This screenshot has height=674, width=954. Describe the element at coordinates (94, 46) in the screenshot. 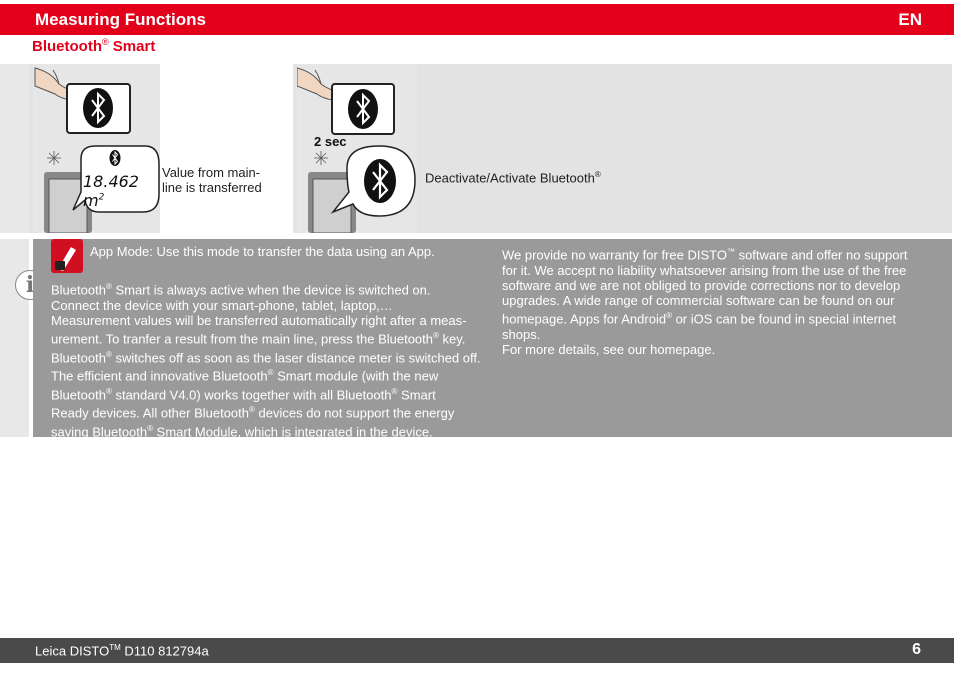

I see `section-title: Bluetooth® Smart` at that location.